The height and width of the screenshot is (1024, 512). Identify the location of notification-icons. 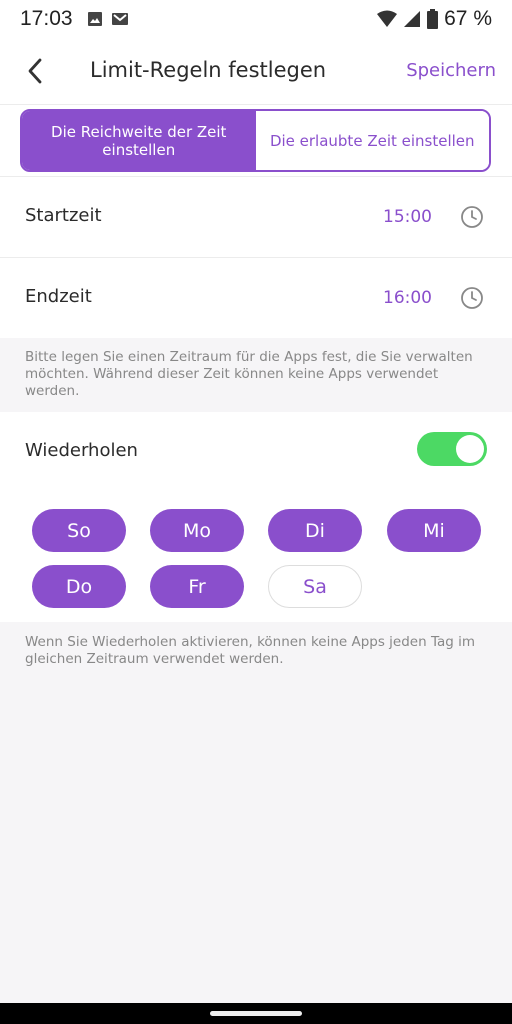
(108, 19).